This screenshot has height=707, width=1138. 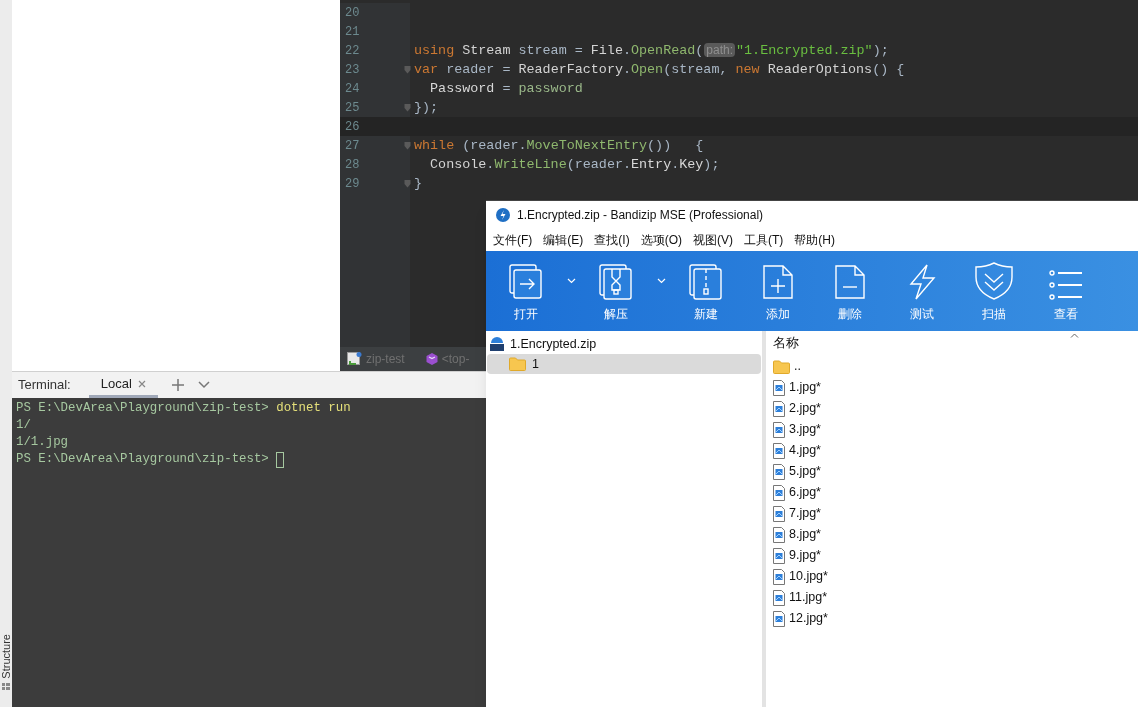 I want to click on file-row: .., so click(x=955, y=366).